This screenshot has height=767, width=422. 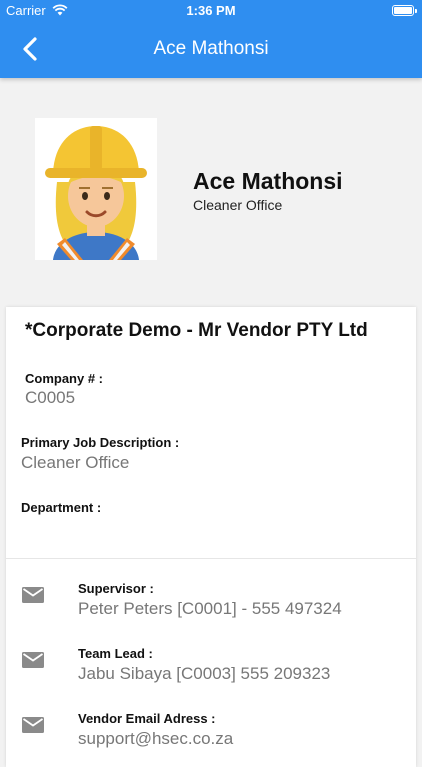 I want to click on profile-avatar, so click(x=96, y=189).